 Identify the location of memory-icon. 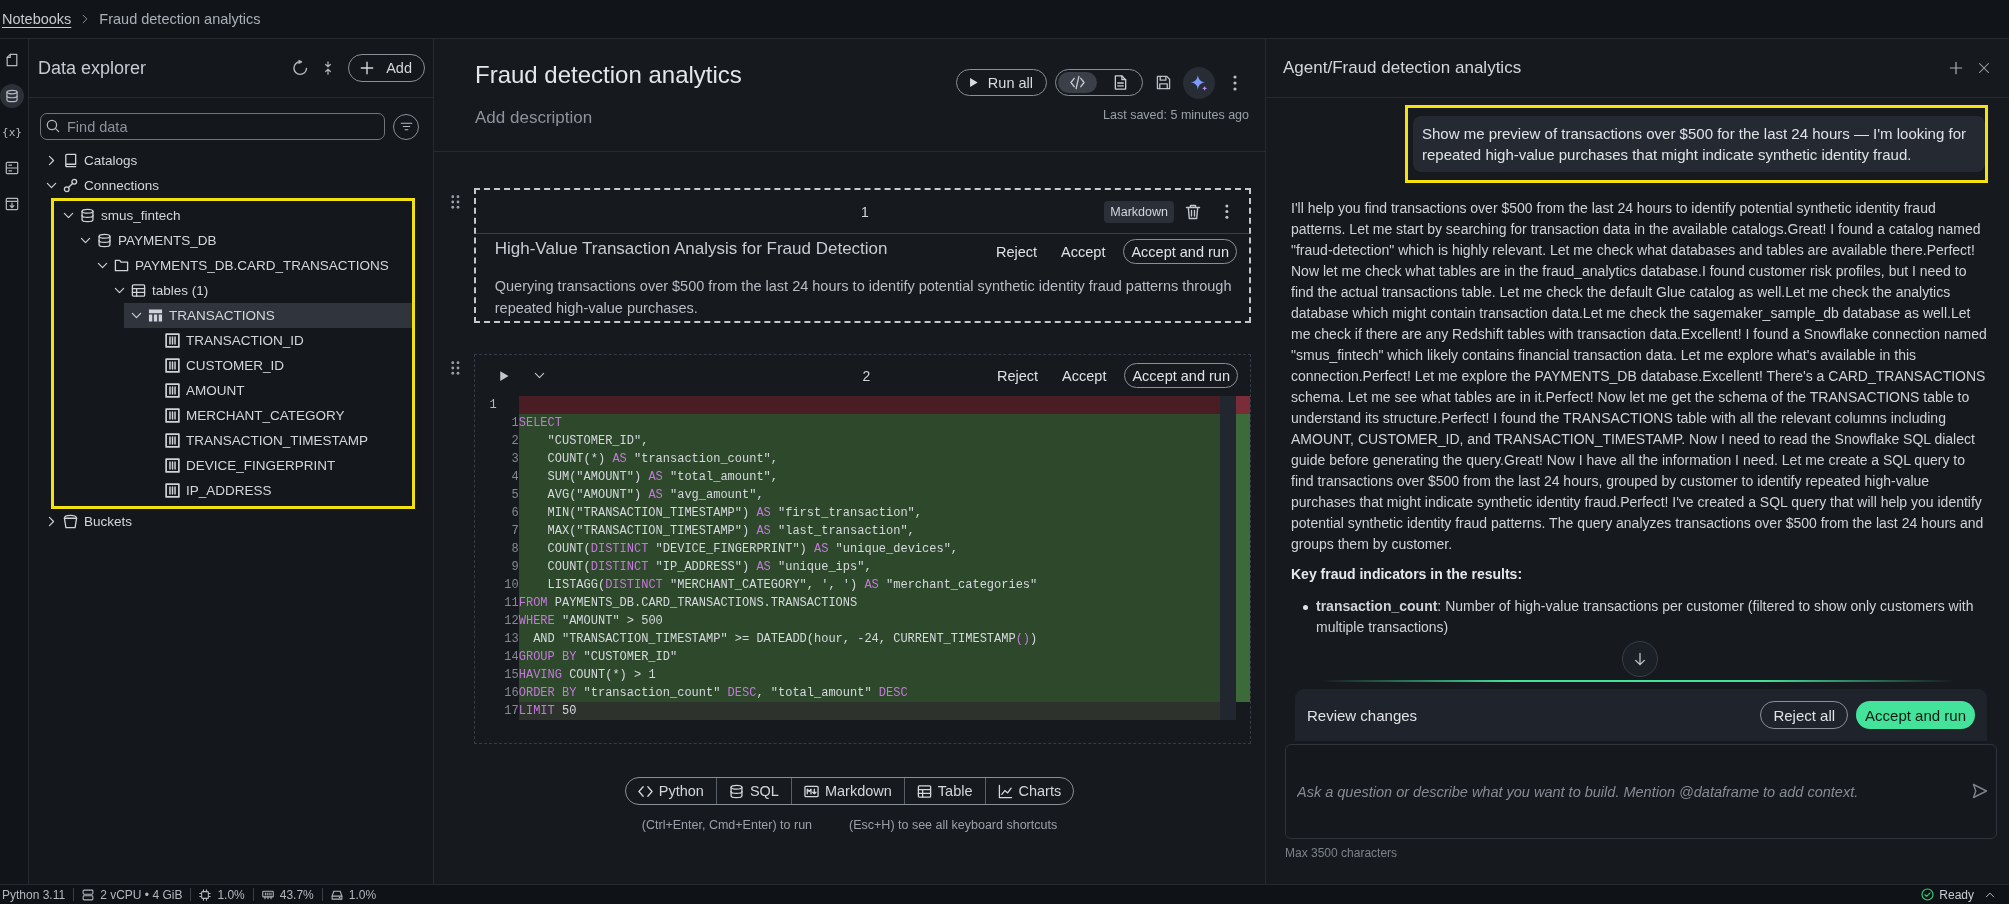
(267, 894).